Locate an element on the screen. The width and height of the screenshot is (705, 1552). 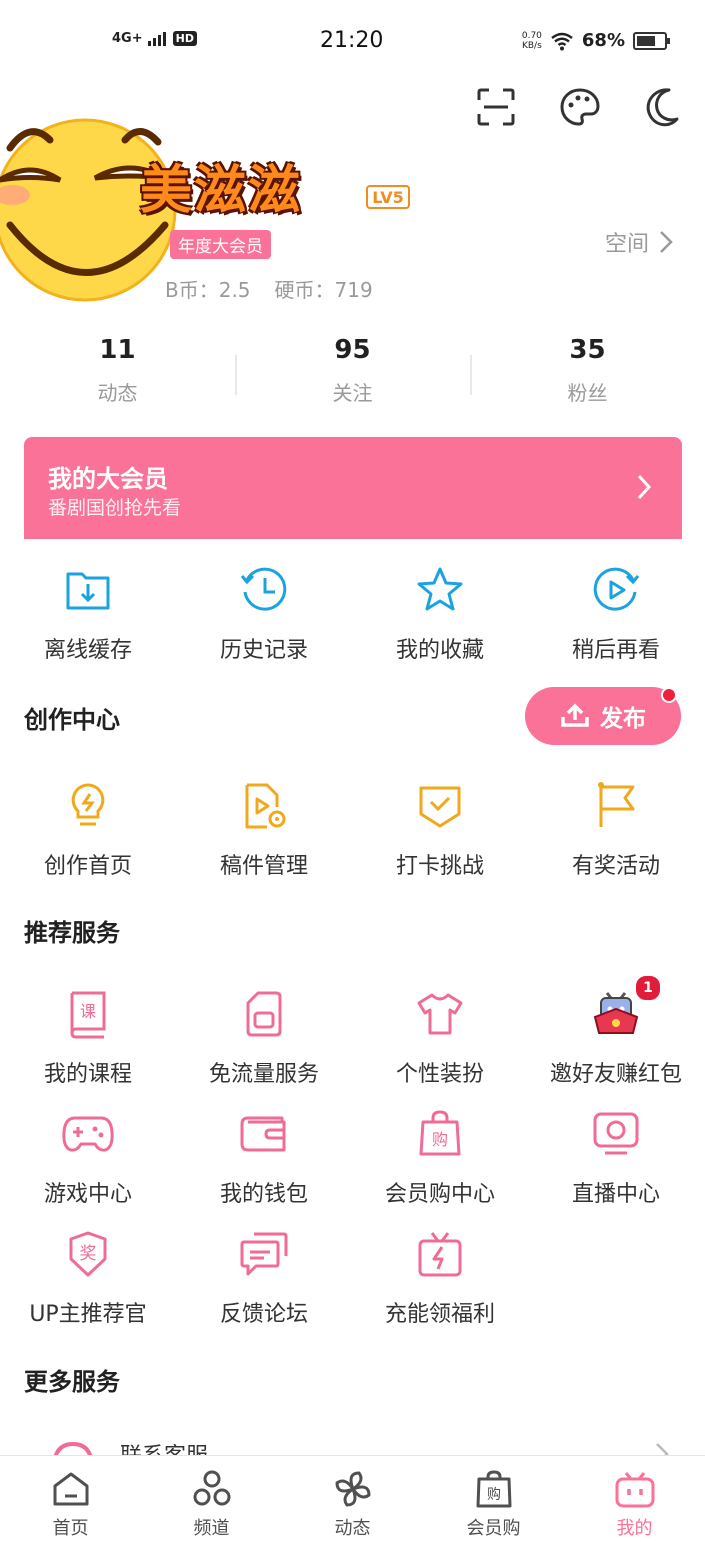
flag-icon is located at coordinates (616, 804).